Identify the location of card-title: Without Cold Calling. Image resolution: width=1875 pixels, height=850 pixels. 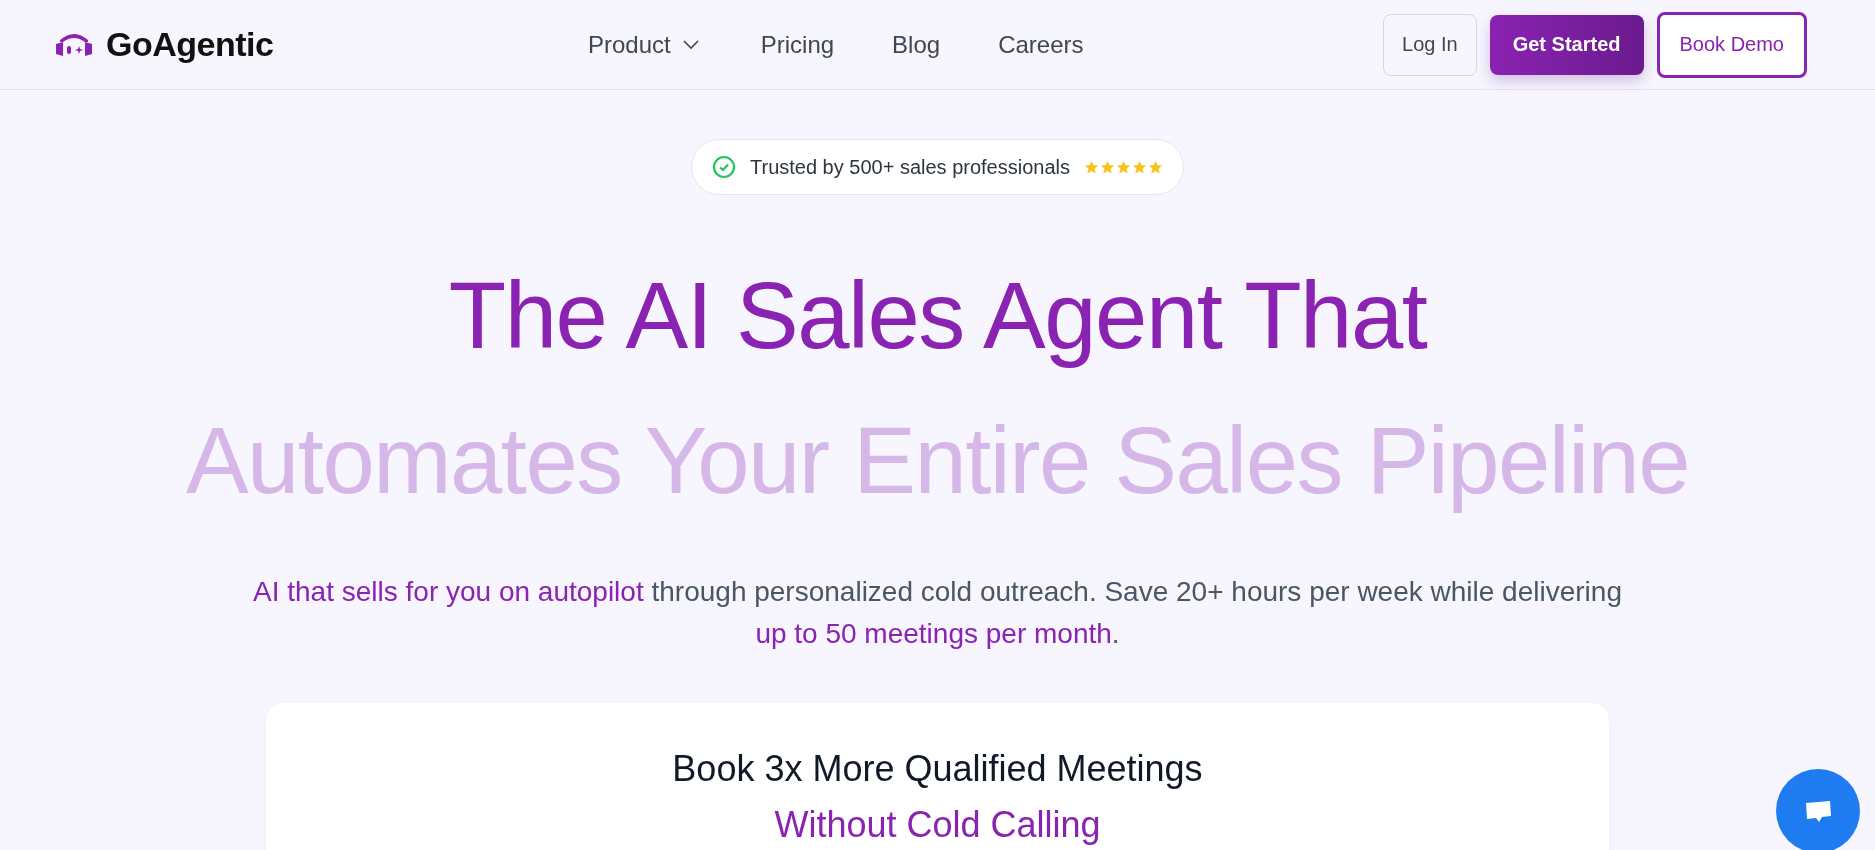
(937, 825).